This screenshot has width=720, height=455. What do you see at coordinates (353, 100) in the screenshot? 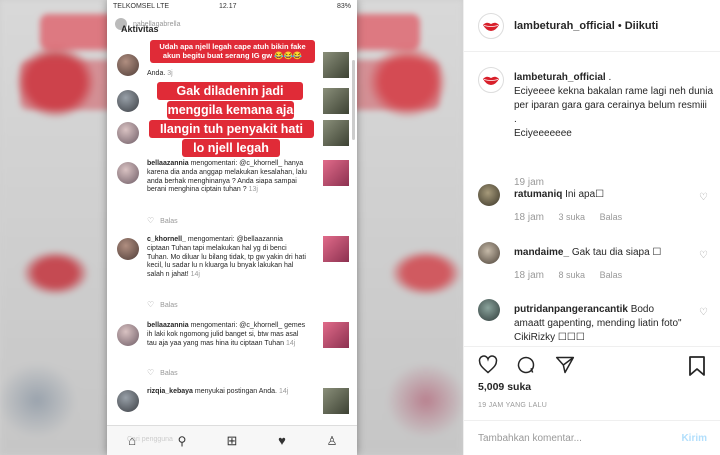
I see `phone-scrollbar` at bounding box center [353, 100].